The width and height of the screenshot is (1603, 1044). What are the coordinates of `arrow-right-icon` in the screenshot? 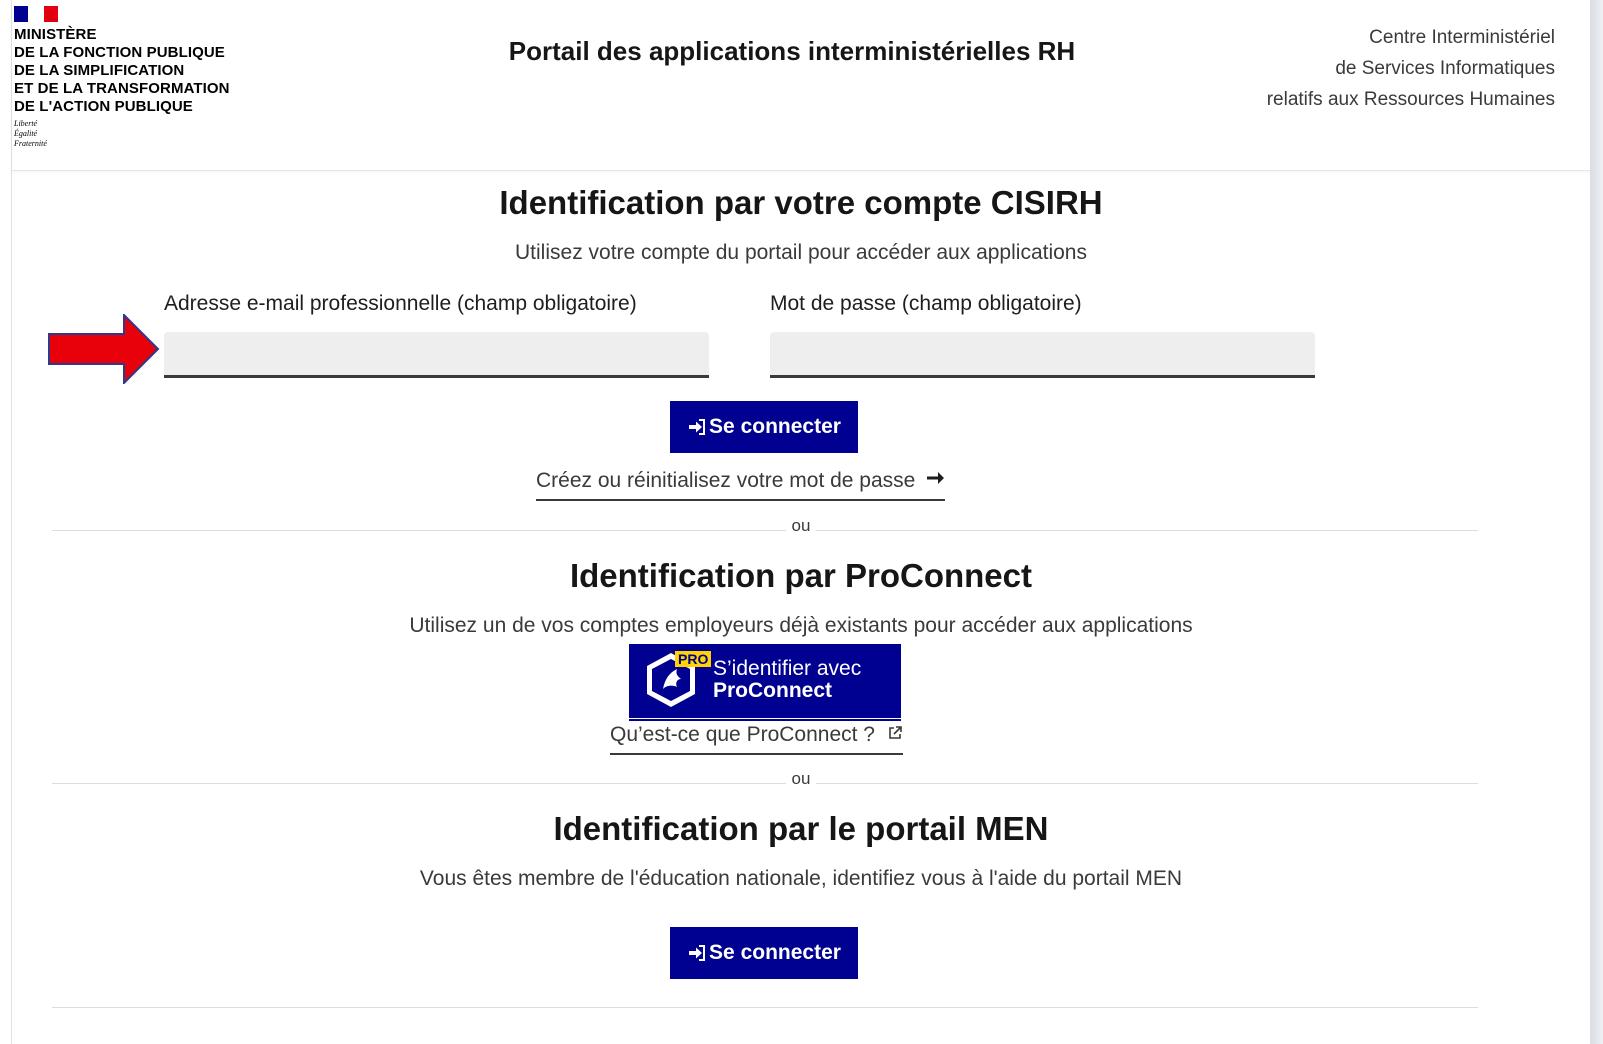 It's located at (935, 481).